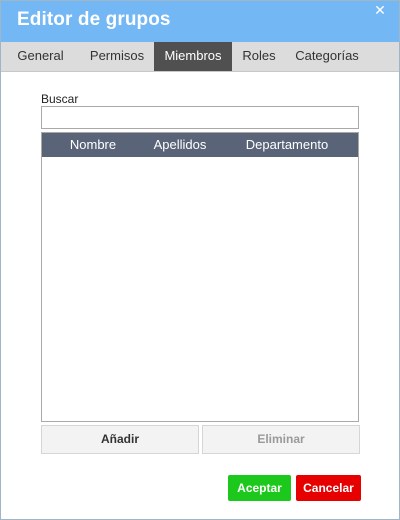 This screenshot has height=520, width=400. I want to click on remove-button: Eliminar, so click(281, 439).